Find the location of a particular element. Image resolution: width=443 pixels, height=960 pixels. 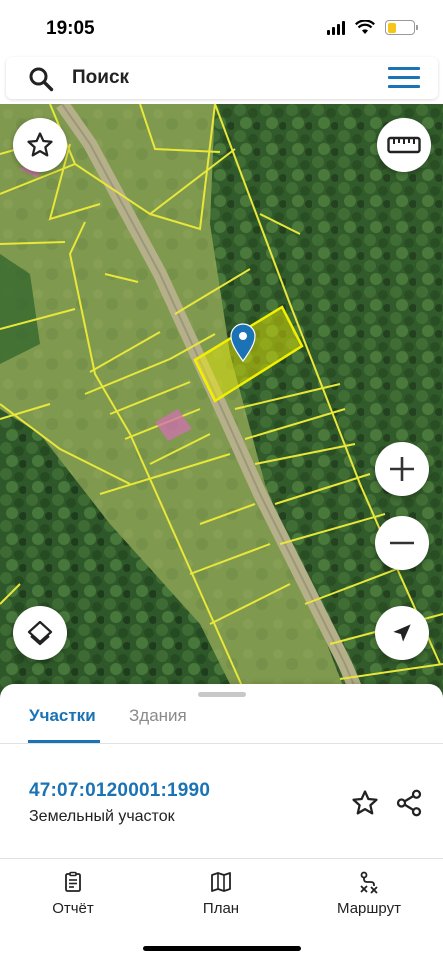

route-icon is located at coordinates (369, 882).